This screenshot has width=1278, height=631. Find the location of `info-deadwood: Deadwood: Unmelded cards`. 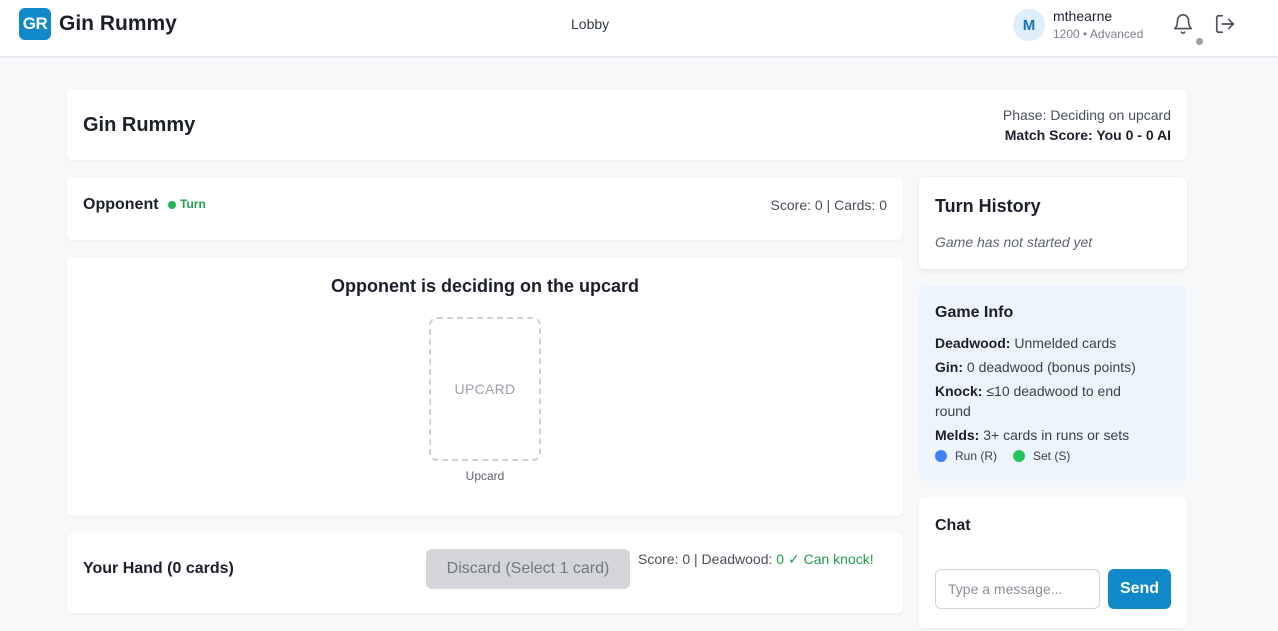

info-deadwood: Deadwood: Unmelded cards is located at coordinates (1055, 343).